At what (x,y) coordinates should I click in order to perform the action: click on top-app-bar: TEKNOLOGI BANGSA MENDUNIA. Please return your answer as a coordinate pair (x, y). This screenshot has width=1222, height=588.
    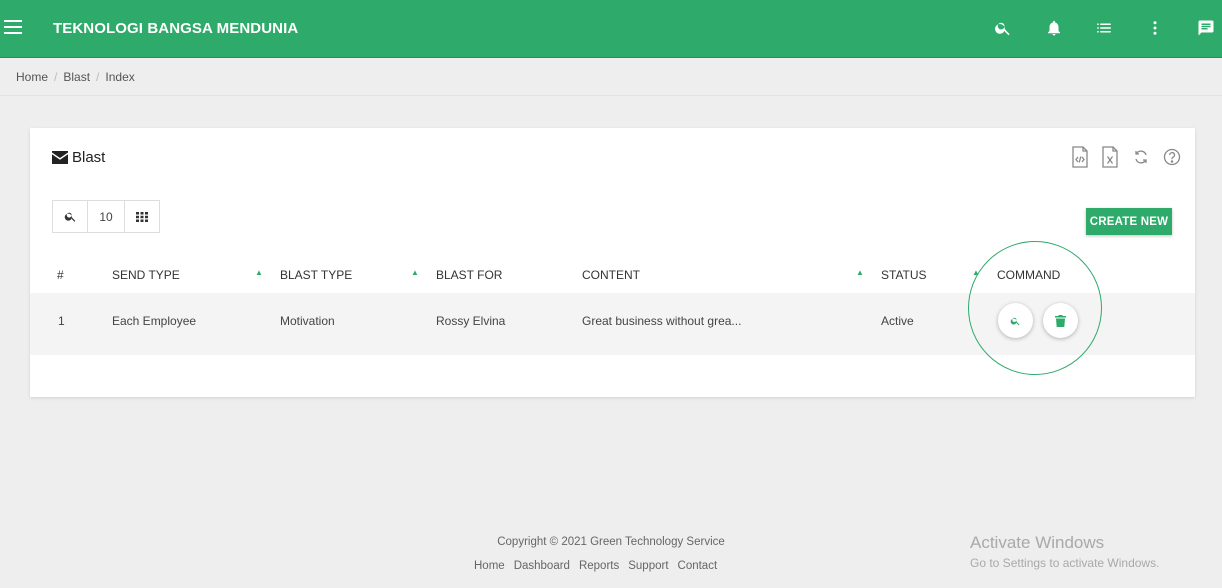
    Looking at the image, I should click on (611, 29).